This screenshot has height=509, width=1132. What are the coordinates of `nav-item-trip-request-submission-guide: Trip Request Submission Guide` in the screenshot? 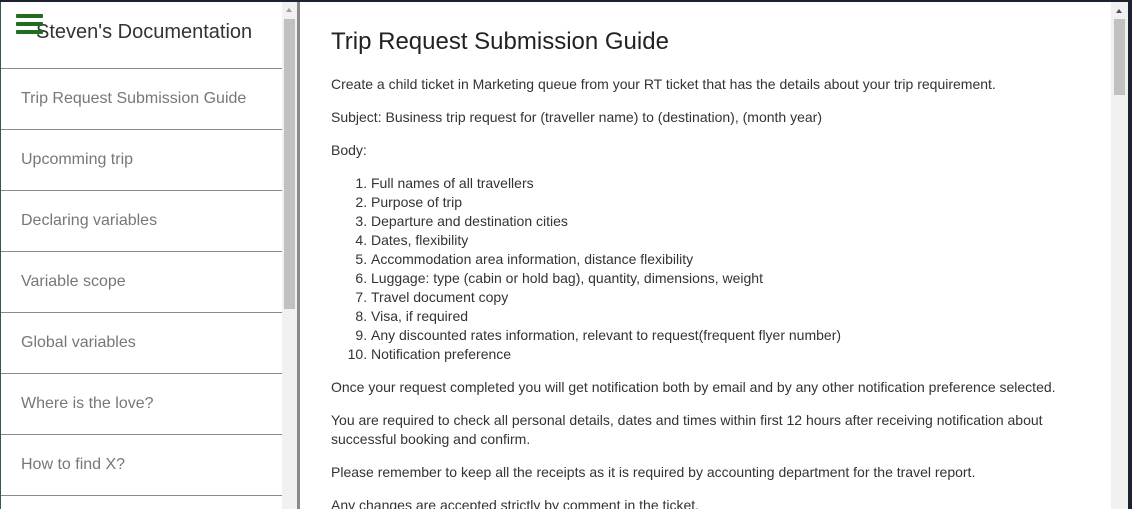 It's located at (141, 99).